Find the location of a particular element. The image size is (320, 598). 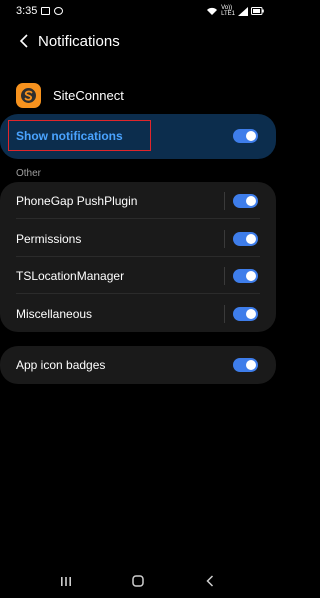

app-name: SiteConnect is located at coordinates (88, 95).